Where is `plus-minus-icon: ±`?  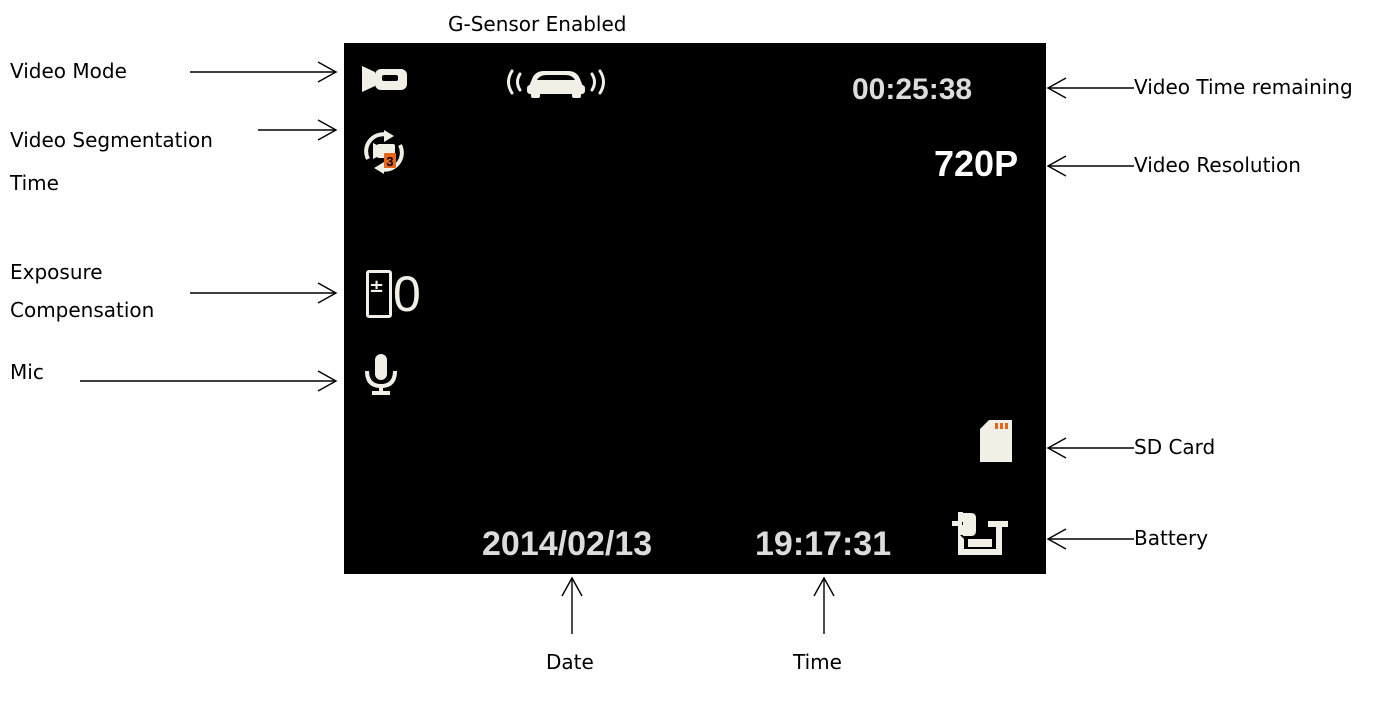 plus-minus-icon: ± is located at coordinates (377, 286).